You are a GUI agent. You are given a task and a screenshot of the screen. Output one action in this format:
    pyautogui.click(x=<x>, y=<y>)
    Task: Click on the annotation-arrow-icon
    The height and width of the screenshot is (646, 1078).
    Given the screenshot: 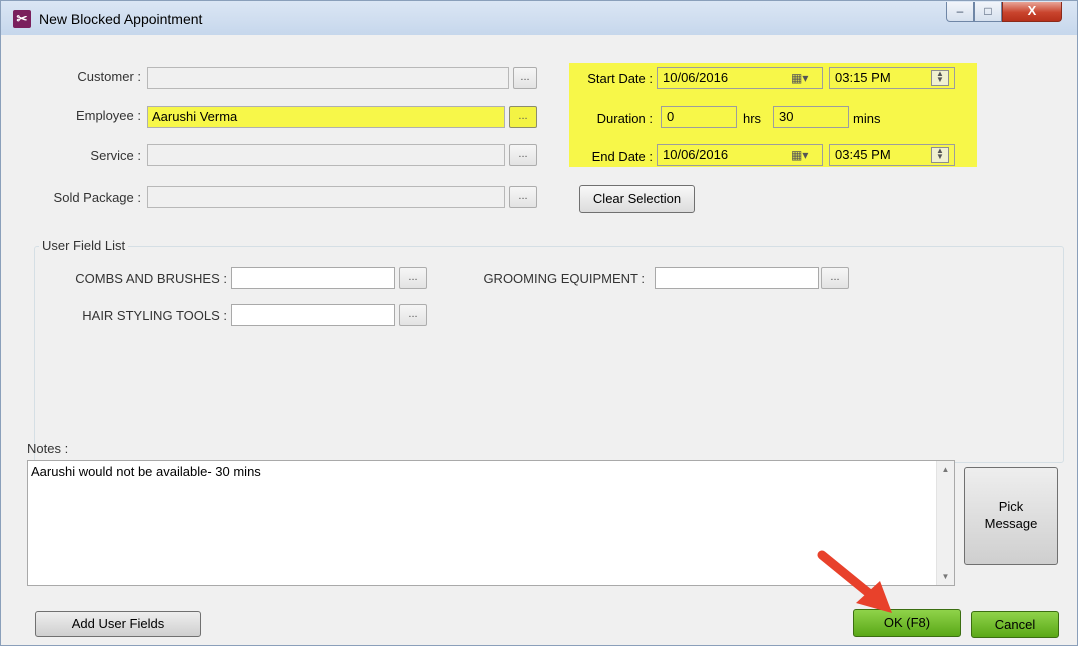 What is the action you would take?
    pyautogui.click(x=854, y=581)
    